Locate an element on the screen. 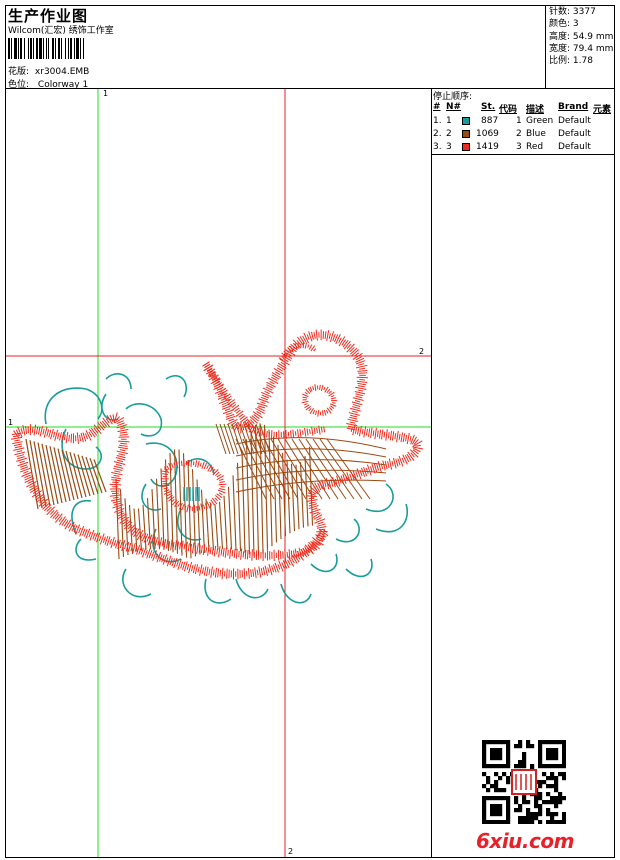  table-divider is located at coordinates (431, 473).